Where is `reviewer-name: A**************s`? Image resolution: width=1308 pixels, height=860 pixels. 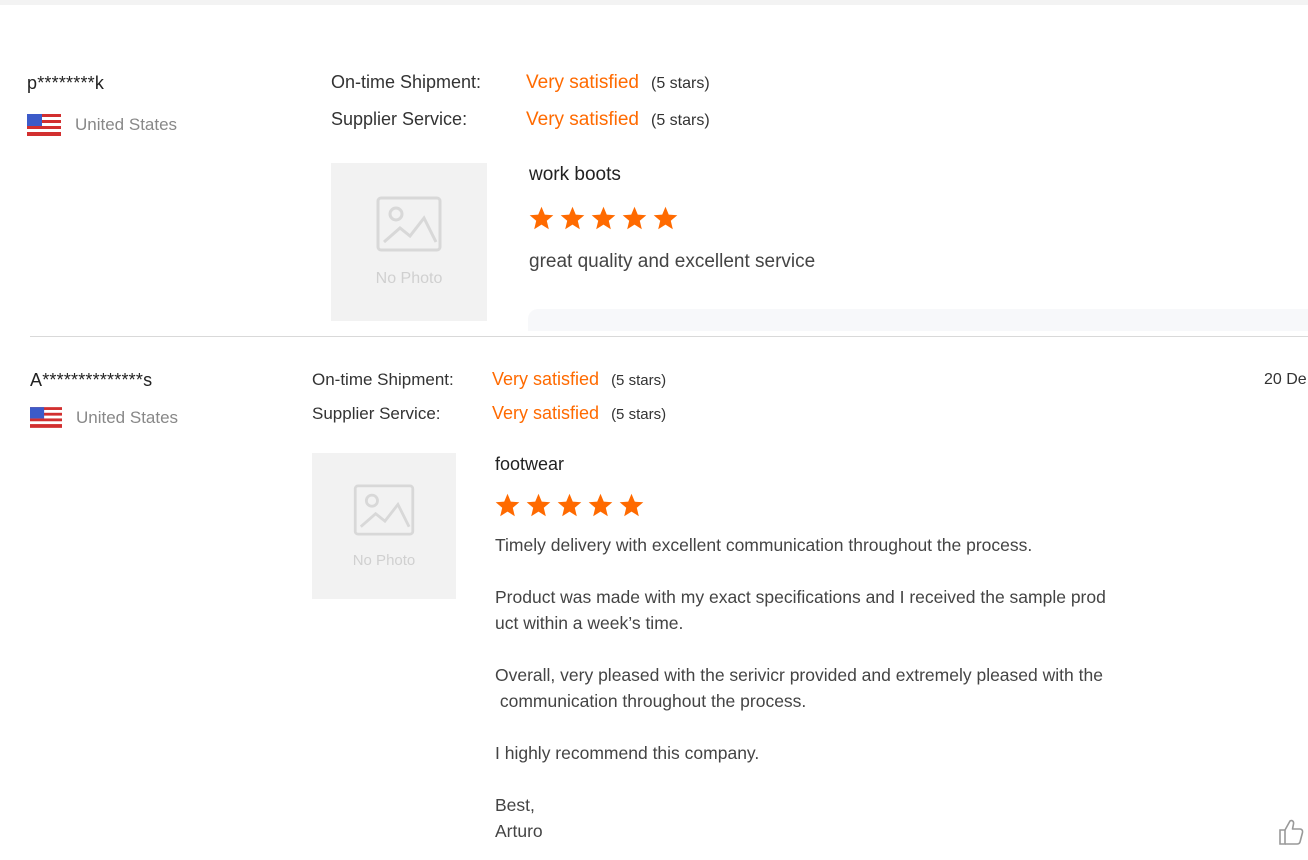
reviewer-name: A**************s is located at coordinates (91, 380).